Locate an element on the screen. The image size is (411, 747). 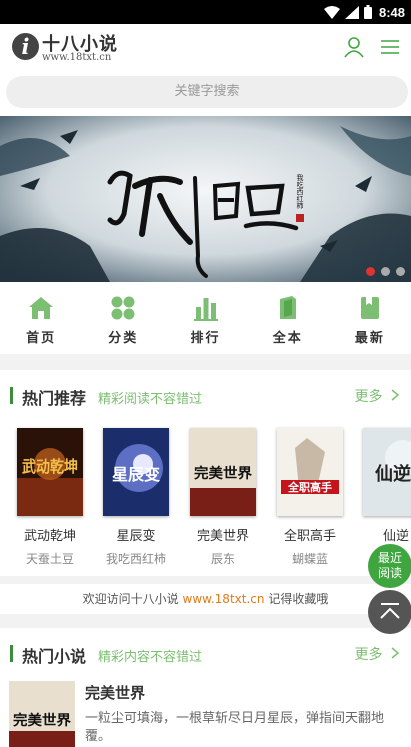
search-input: 关键字搜索 is located at coordinates (207, 92).